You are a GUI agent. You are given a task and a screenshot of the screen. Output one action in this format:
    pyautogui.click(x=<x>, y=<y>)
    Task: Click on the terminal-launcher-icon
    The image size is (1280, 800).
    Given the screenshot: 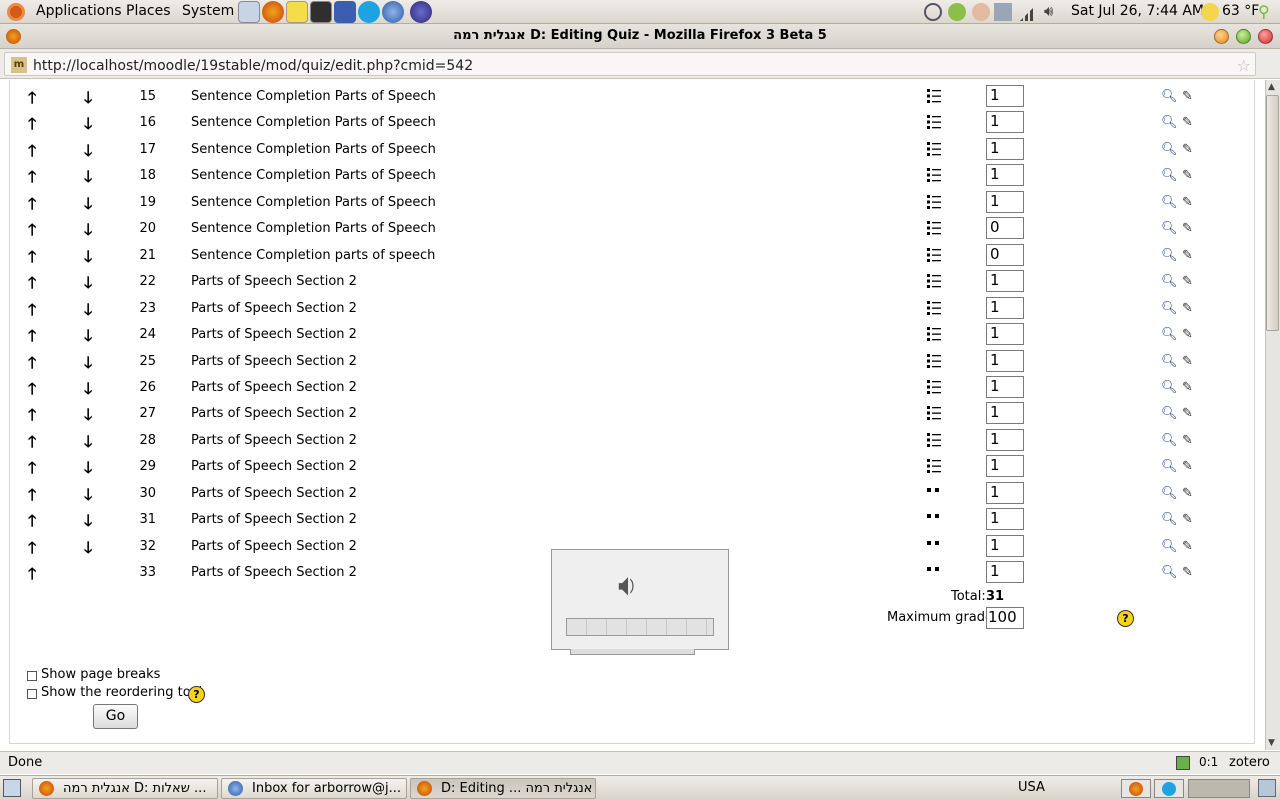 What is the action you would take?
    pyautogui.click(x=321, y=12)
    